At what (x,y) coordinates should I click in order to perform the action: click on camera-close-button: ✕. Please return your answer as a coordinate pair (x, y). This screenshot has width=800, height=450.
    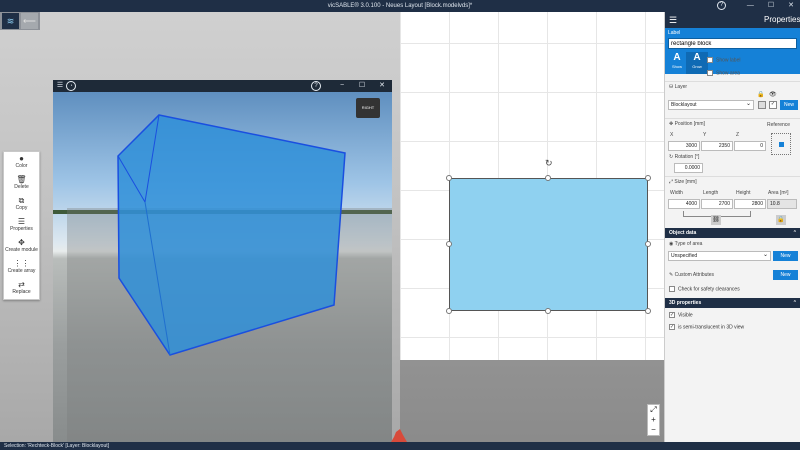
    Looking at the image, I should click on (382, 86).